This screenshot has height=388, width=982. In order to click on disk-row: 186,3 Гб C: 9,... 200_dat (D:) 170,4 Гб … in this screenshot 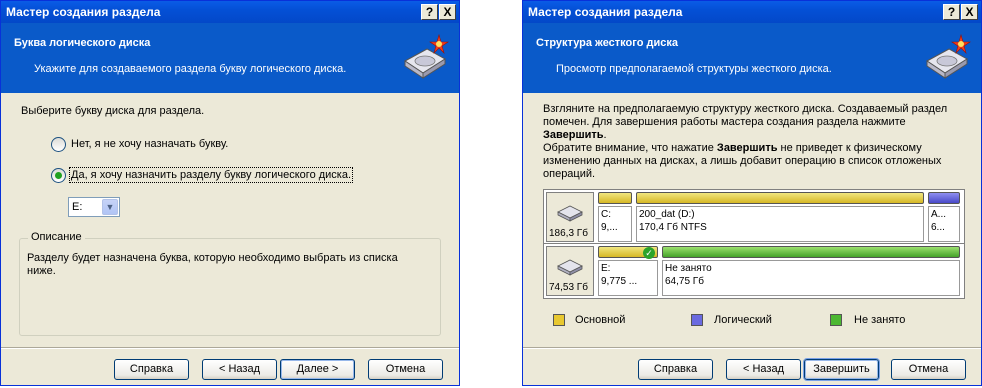, I will do `click(754, 217)`.